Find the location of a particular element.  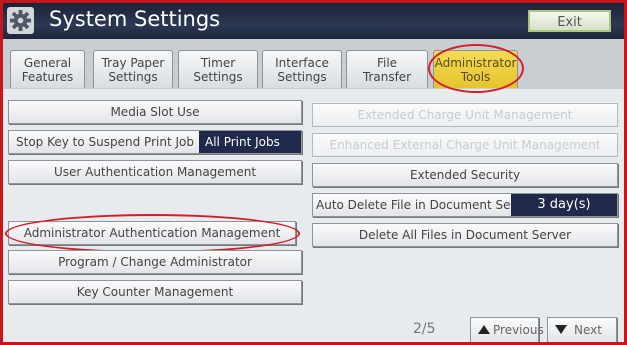

page-title: System Settings is located at coordinates (135, 19).